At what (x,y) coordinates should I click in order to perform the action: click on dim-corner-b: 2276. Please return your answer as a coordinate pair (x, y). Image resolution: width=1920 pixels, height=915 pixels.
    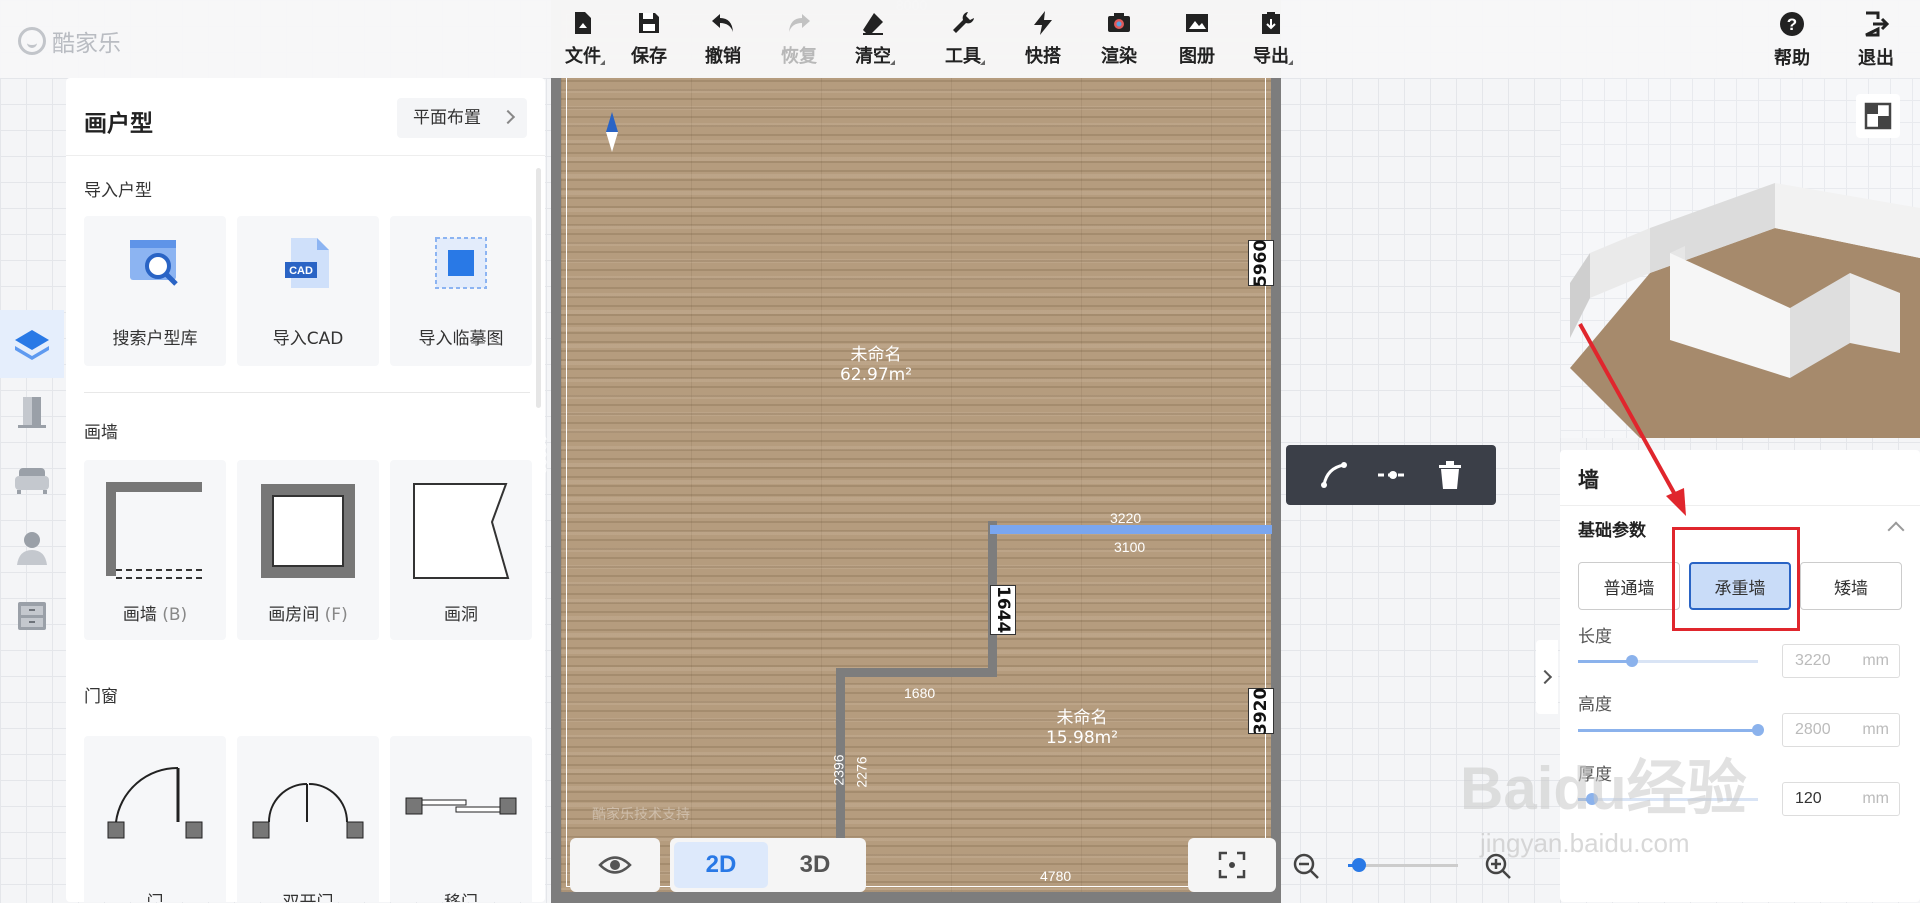
    Looking at the image, I should click on (861, 772).